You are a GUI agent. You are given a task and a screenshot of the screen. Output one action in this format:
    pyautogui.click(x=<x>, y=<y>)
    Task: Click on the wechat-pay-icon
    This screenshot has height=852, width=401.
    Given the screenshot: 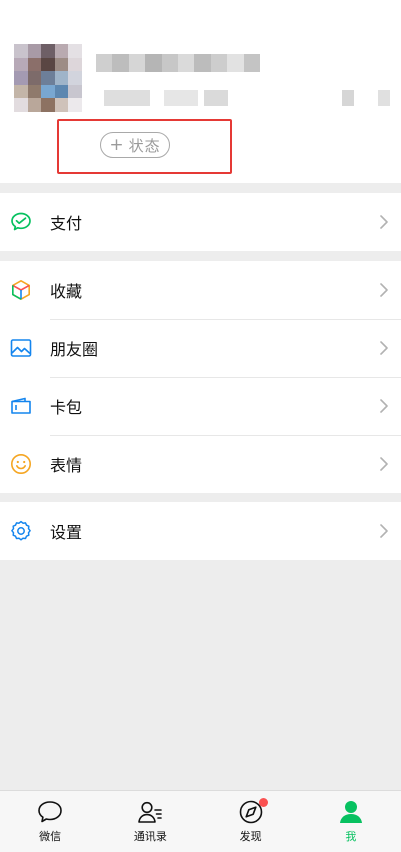 What is the action you would take?
    pyautogui.click(x=21, y=222)
    